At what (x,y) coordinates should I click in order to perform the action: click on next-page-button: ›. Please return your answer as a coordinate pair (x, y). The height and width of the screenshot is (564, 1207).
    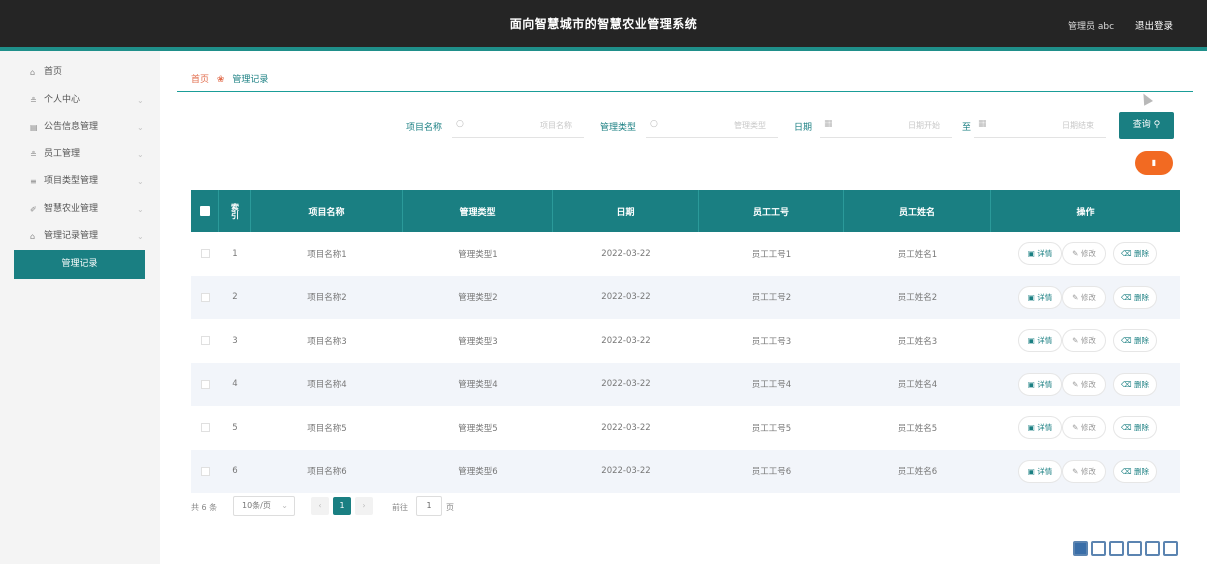
    Looking at the image, I should click on (364, 506).